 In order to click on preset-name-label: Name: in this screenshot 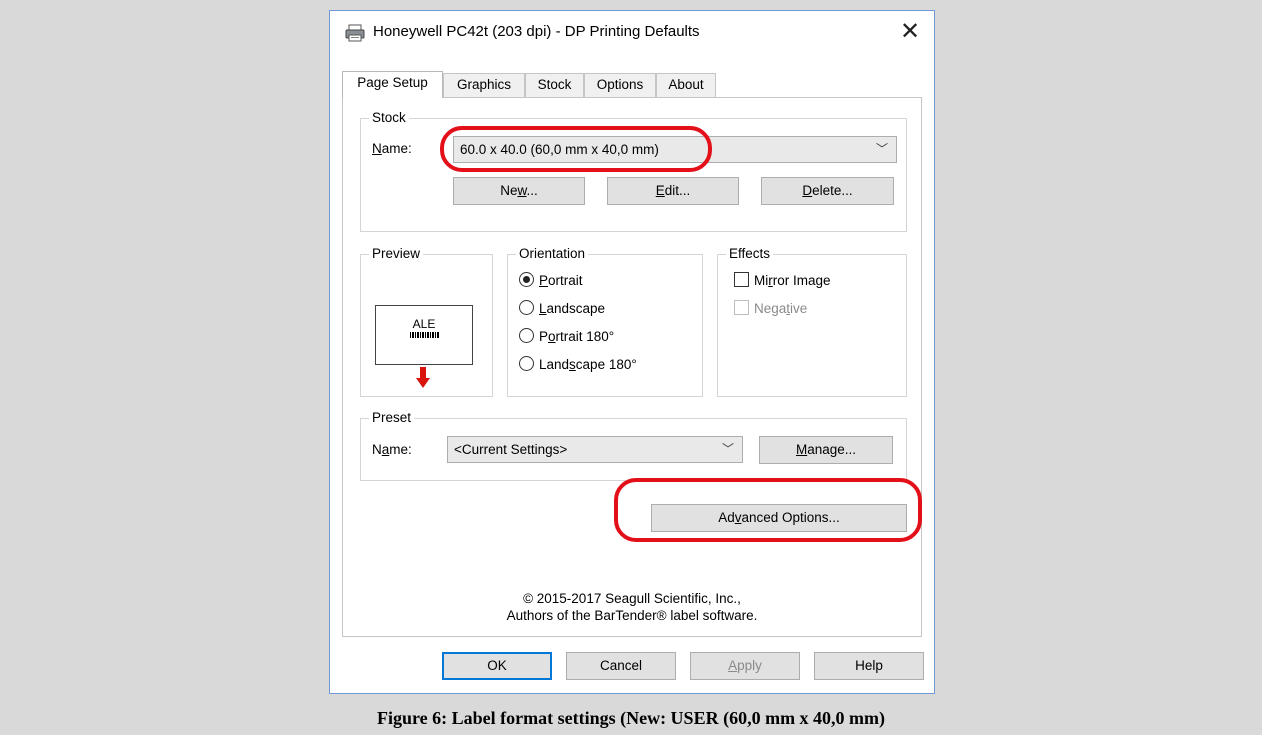, I will do `click(392, 449)`.